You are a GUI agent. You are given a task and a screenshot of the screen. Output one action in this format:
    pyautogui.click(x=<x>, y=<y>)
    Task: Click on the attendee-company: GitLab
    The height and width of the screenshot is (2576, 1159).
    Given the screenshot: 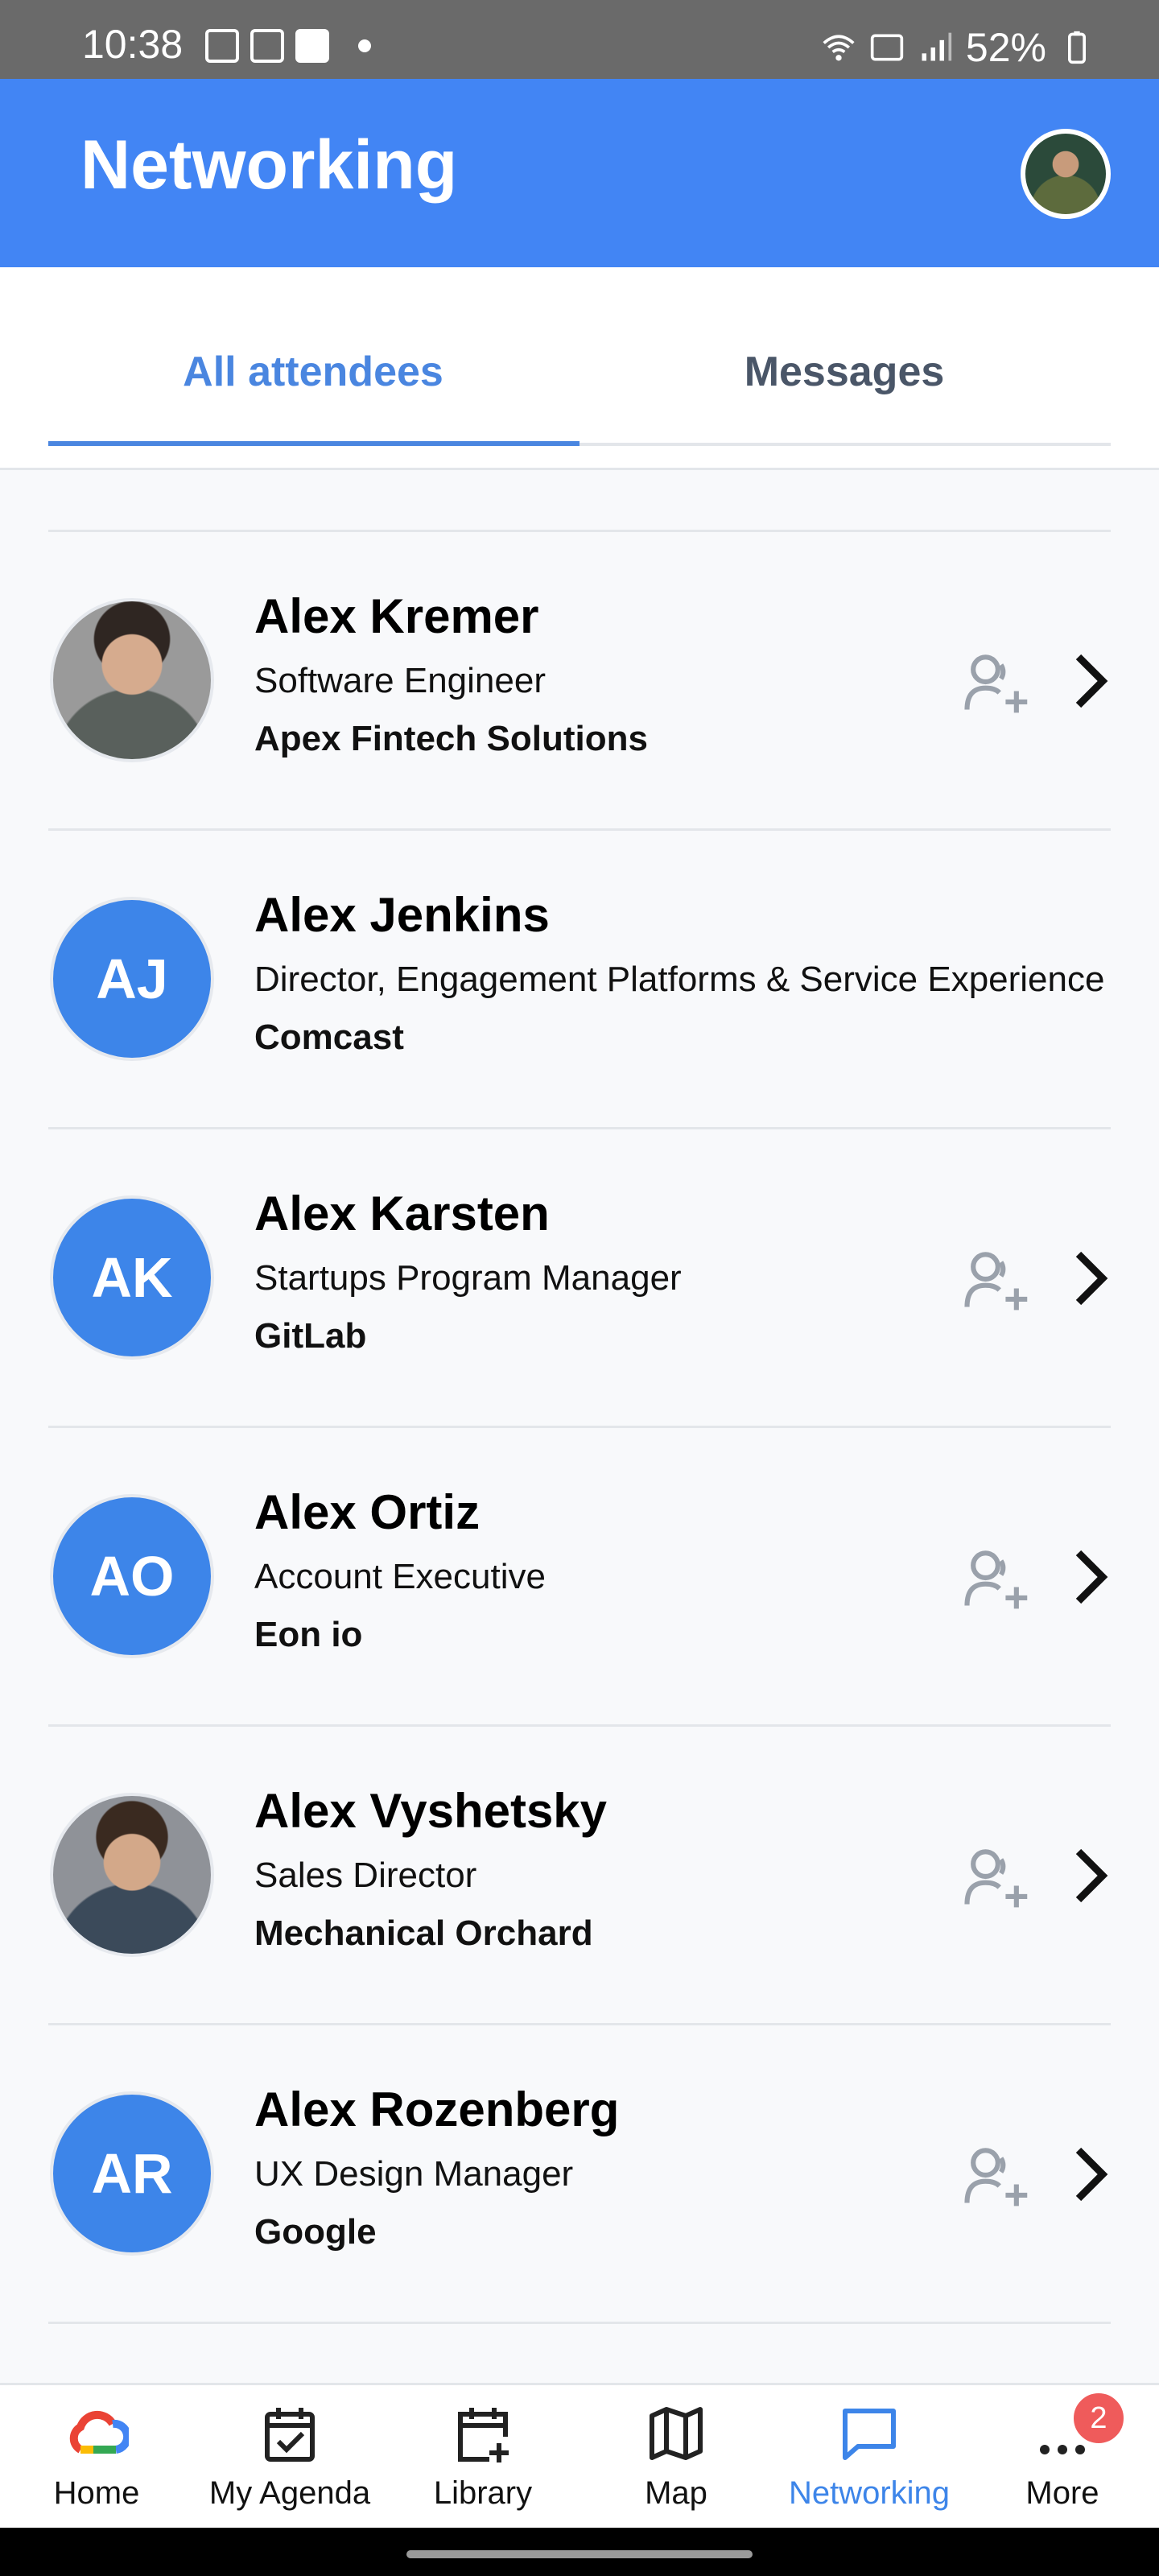 What is the action you would take?
    pyautogui.click(x=310, y=1336)
    